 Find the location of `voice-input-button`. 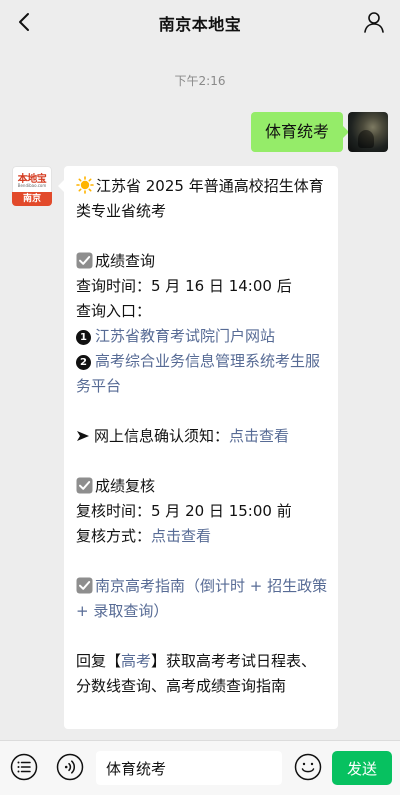

voice-input-button is located at coordinates (70, 767).